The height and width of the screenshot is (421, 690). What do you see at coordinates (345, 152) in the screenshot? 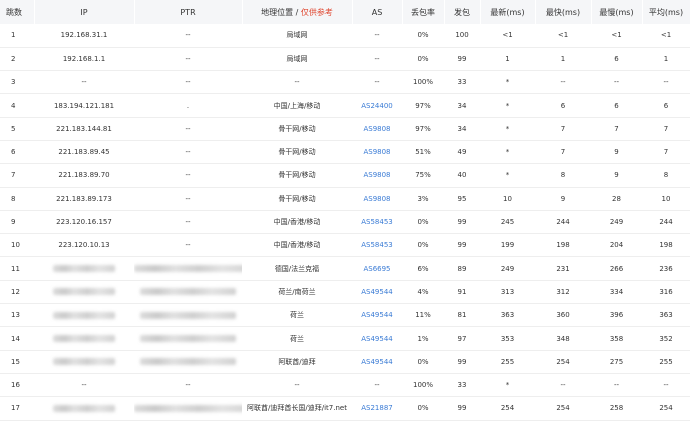
I see `table-row: 6 221.183.89.45 -- 骨干网/移动 AS9808 51% 49 * 7 9 7` at bounding box center [345, 152].